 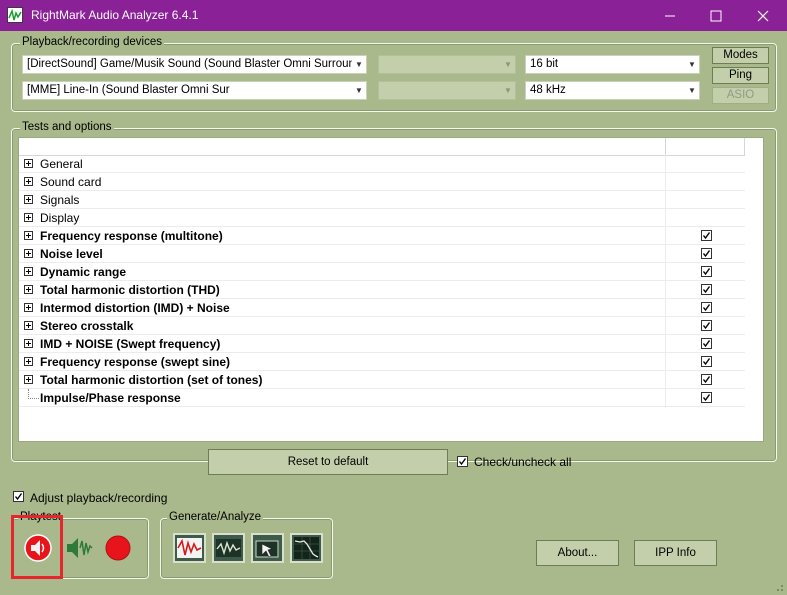 What do you see at coordinates (382, 254) in the screenshot?
I see `test-row: Noise level` at bounding box center [382, 254].